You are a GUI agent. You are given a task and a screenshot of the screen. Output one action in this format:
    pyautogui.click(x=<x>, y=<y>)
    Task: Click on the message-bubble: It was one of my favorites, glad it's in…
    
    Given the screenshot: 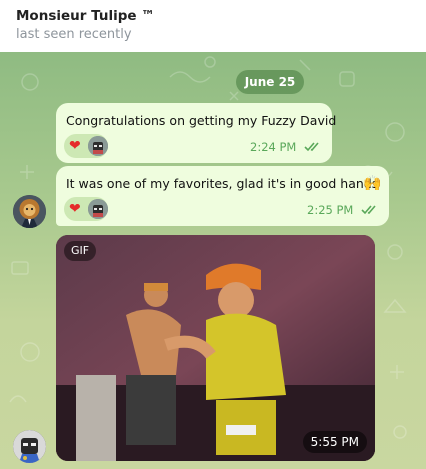 What is the action you would take?
    pyautogui.click(x=222, y=196)
    